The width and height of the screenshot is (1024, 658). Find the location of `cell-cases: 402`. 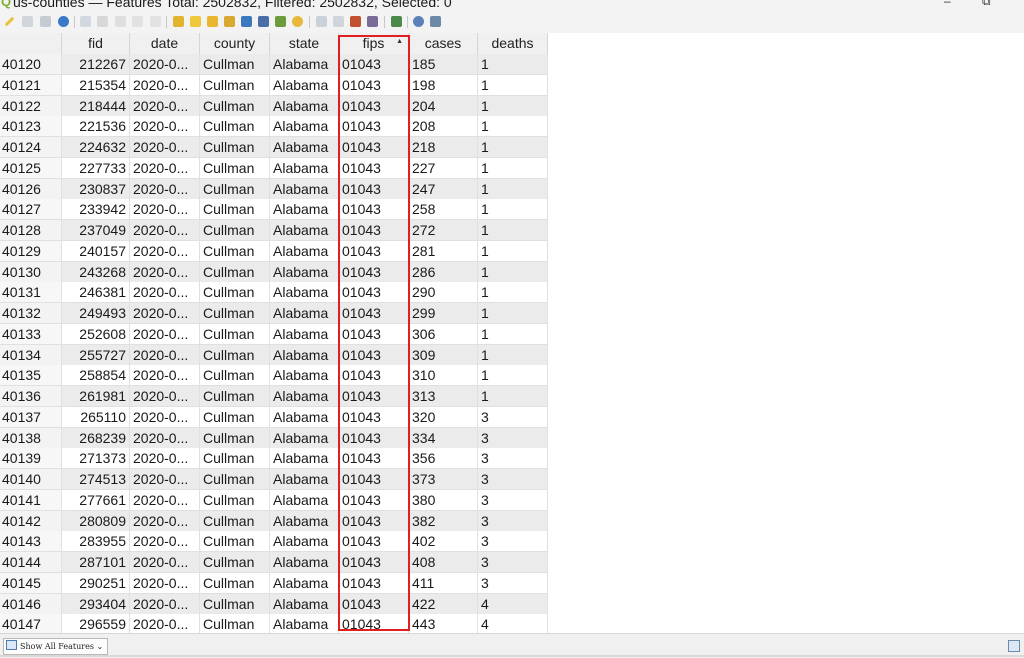

cell-cases: 402 is located at coordinates (443, 542).